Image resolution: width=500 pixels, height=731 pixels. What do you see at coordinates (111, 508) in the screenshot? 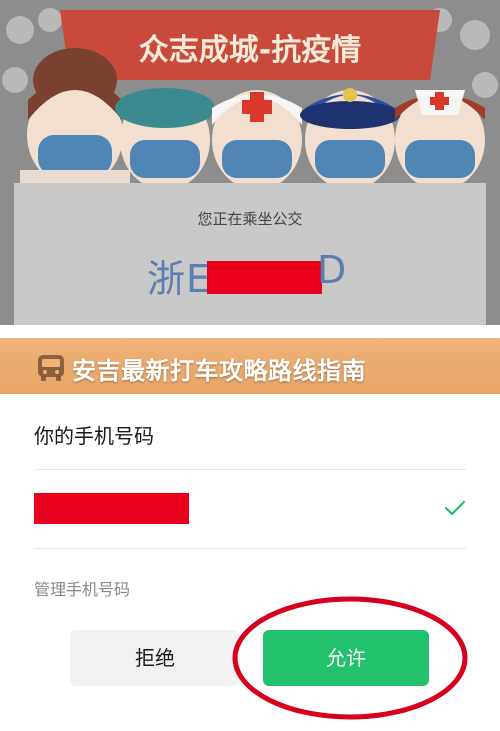
I see `phone-number-redaction` at bounding box center [111, 508].